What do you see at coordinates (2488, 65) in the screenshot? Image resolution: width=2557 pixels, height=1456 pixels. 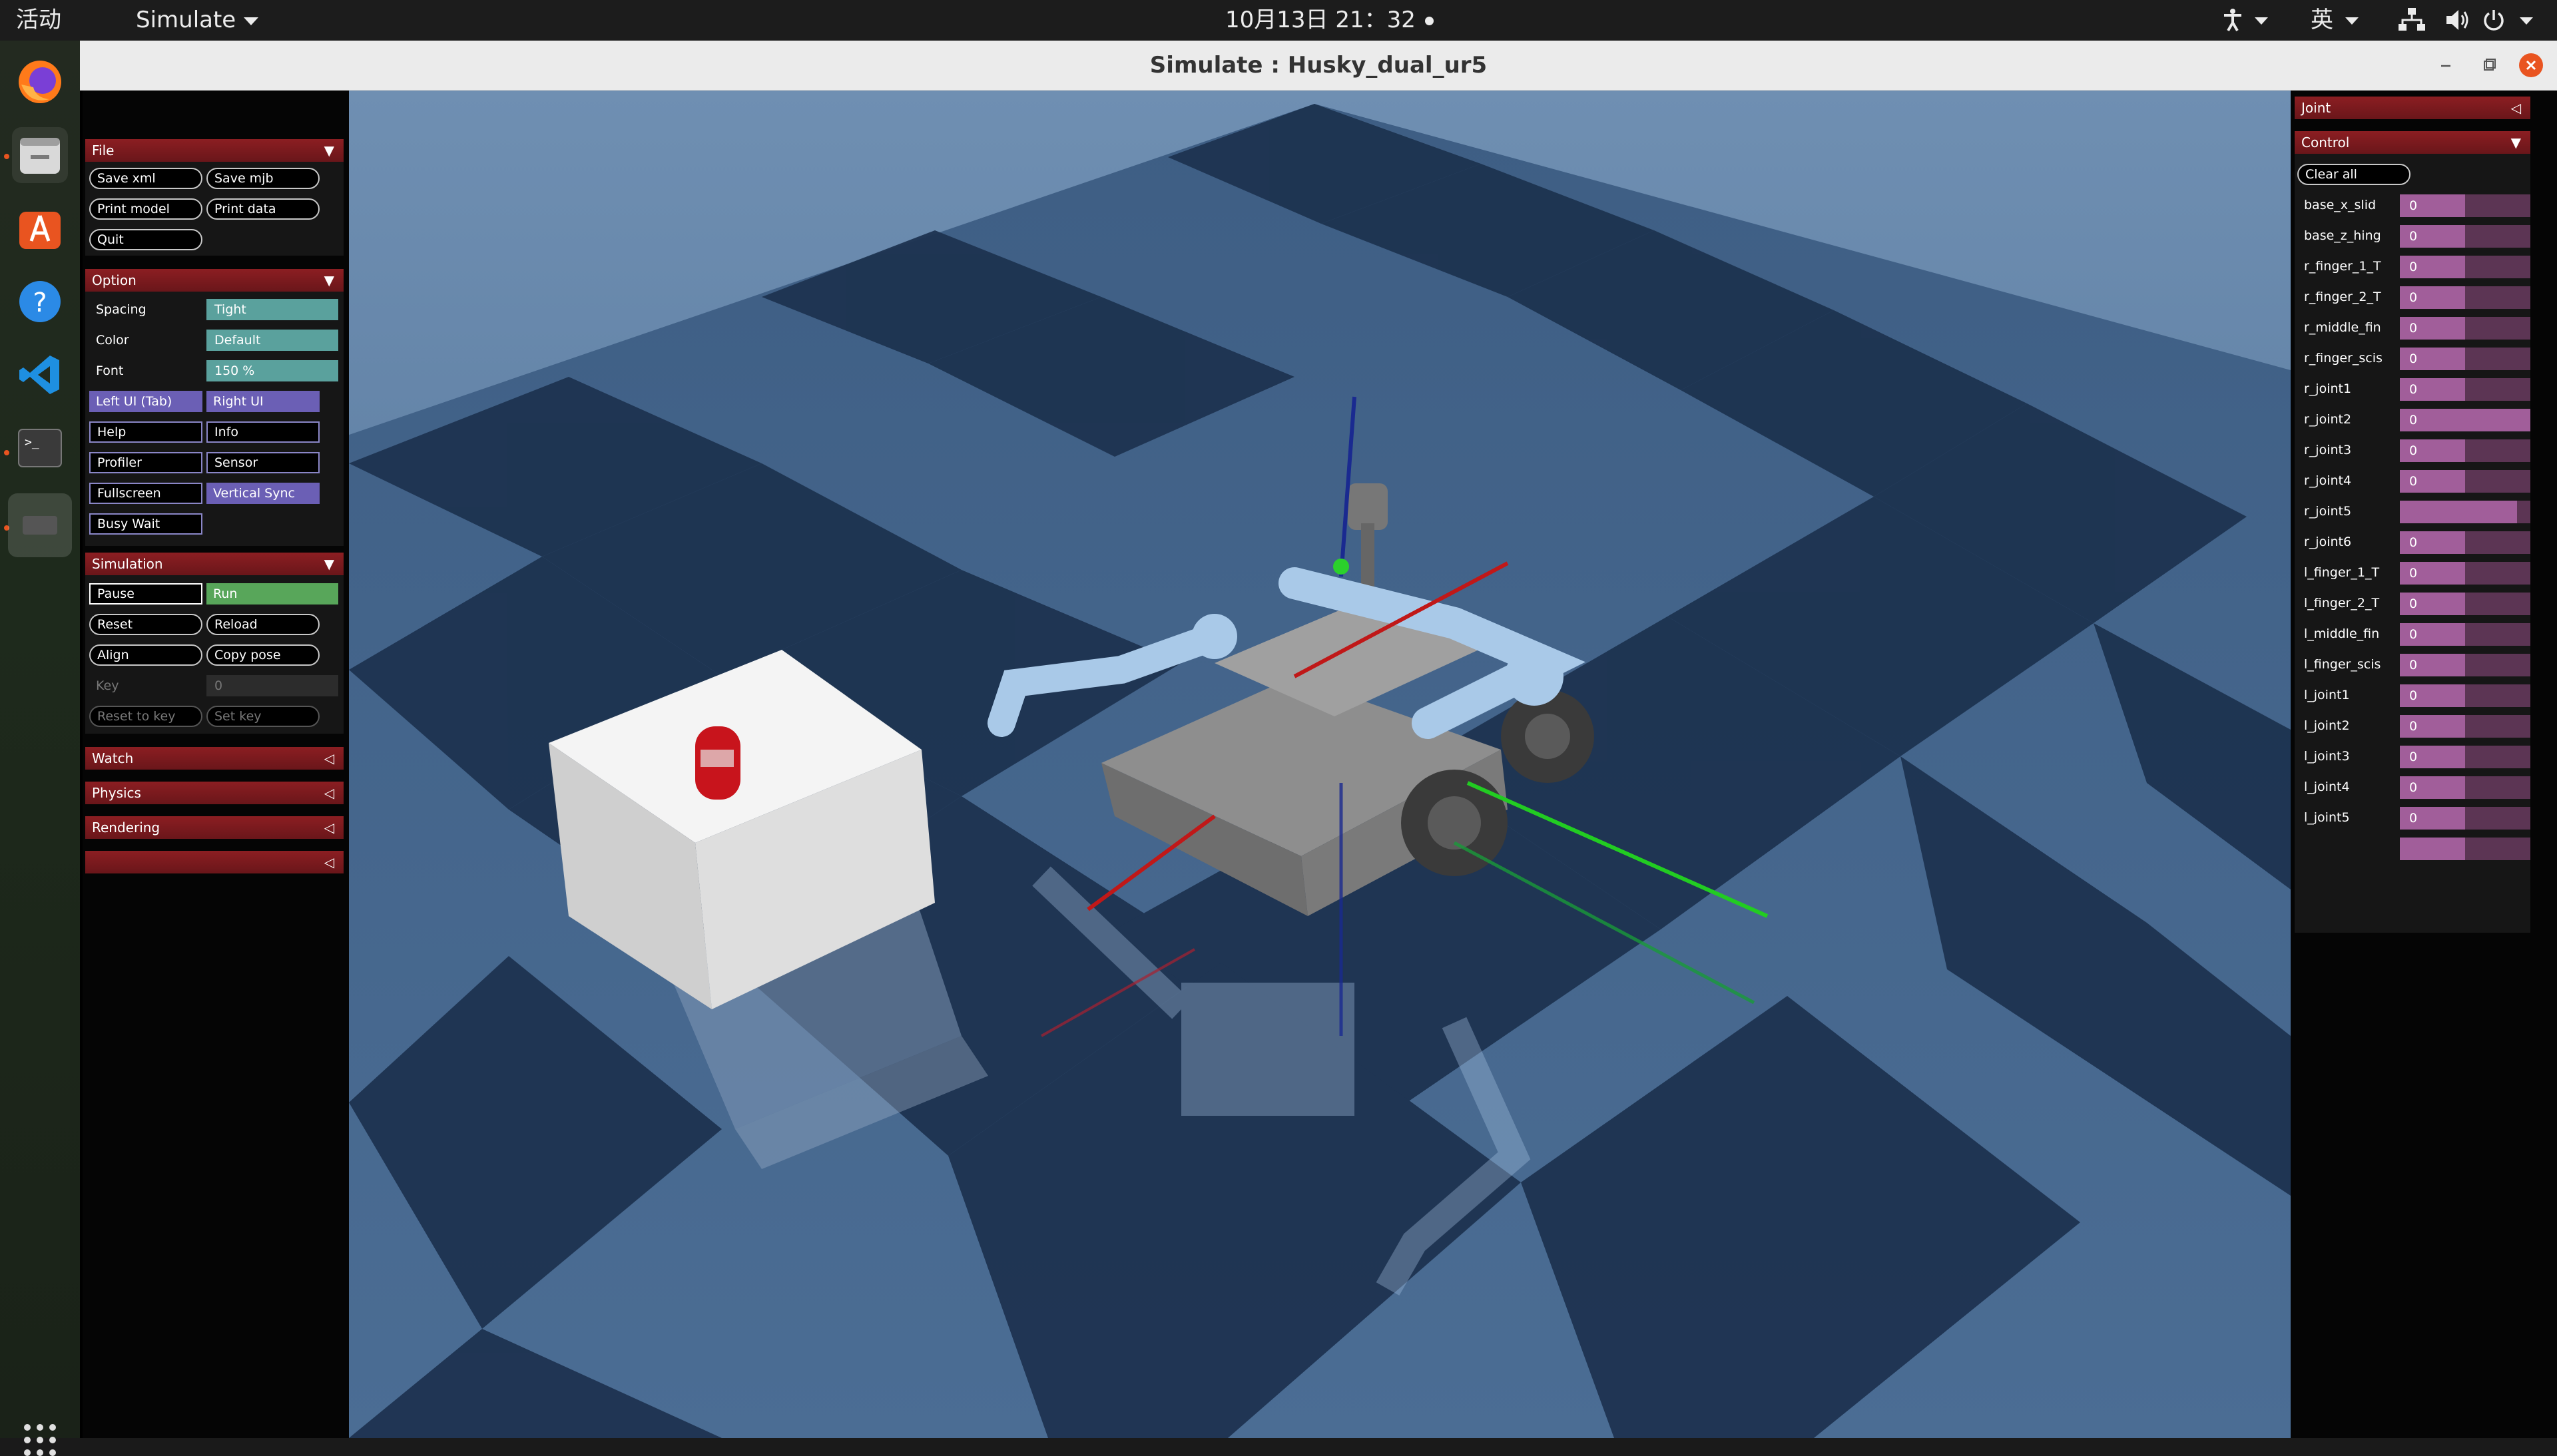 I see `maximize-icon` at bounding box center [2488, 65].